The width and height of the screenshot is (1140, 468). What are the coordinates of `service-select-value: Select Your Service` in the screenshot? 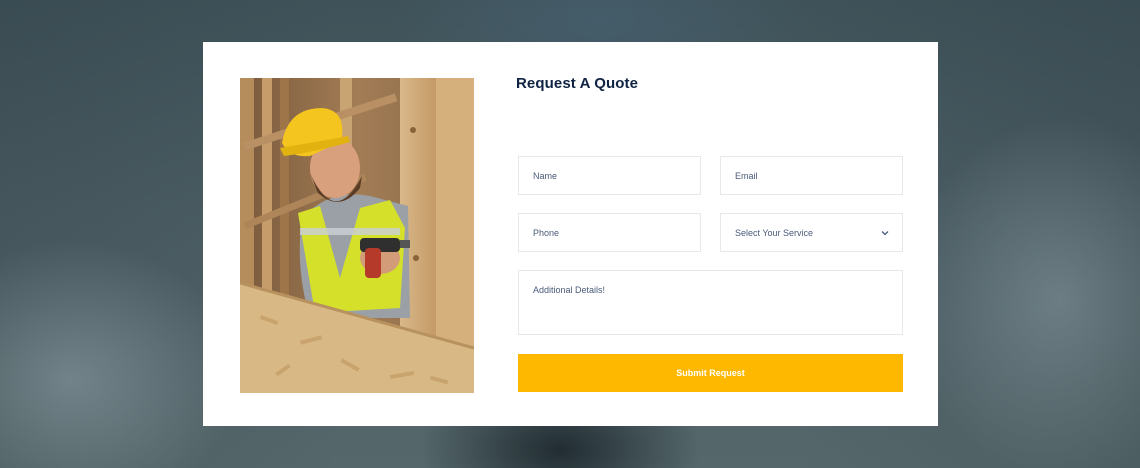 It's located at (774, 232).